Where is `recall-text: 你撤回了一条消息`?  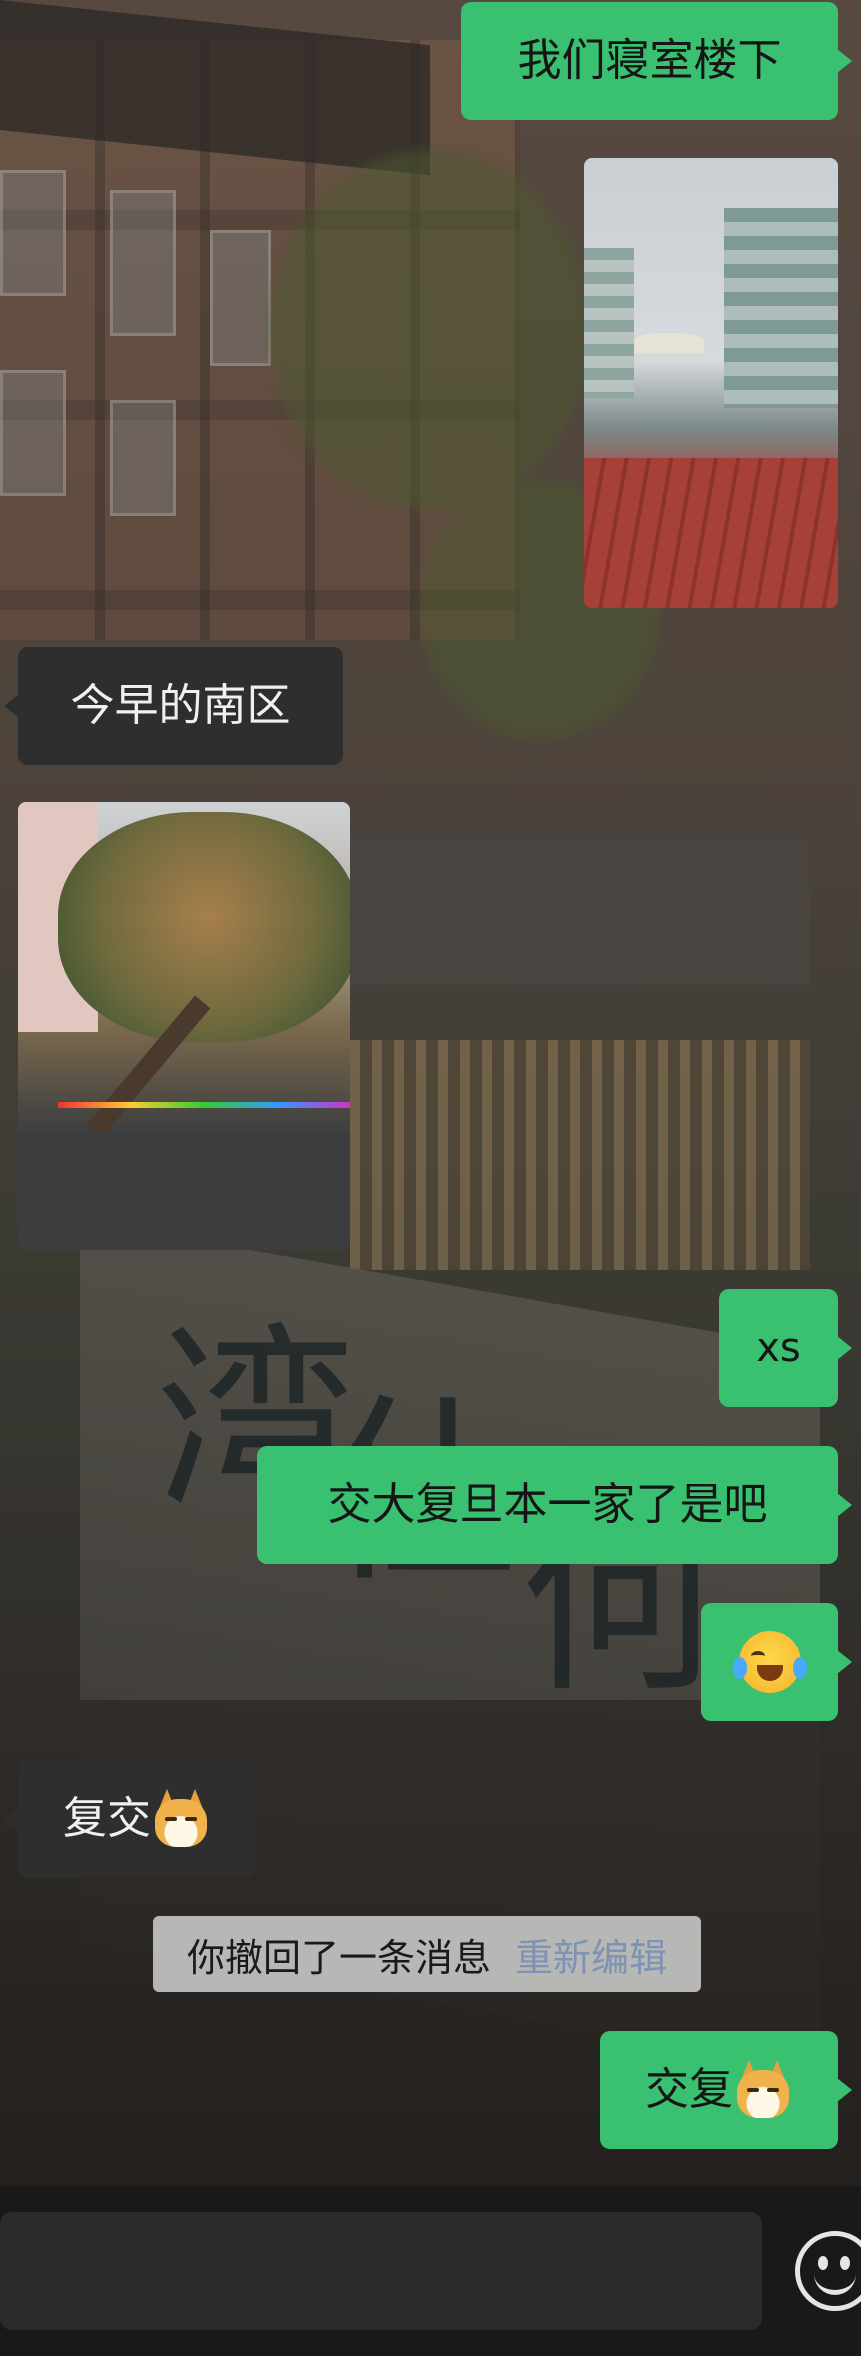 recall-text: 你撤回了一条消息 is located at coordinates (338, 1957).